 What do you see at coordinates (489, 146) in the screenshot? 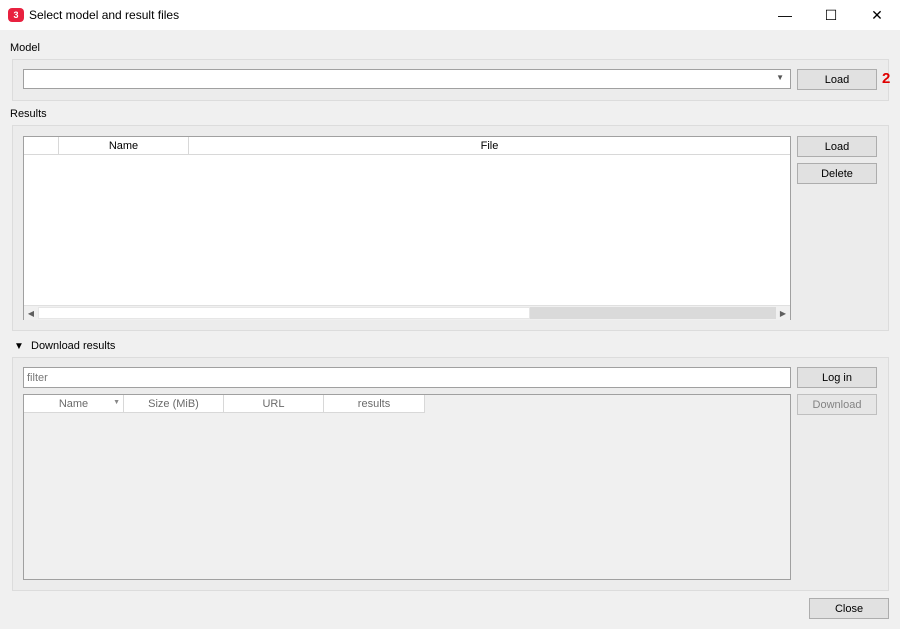
I see `results-header-file: File` at bounding box center [489, 146].